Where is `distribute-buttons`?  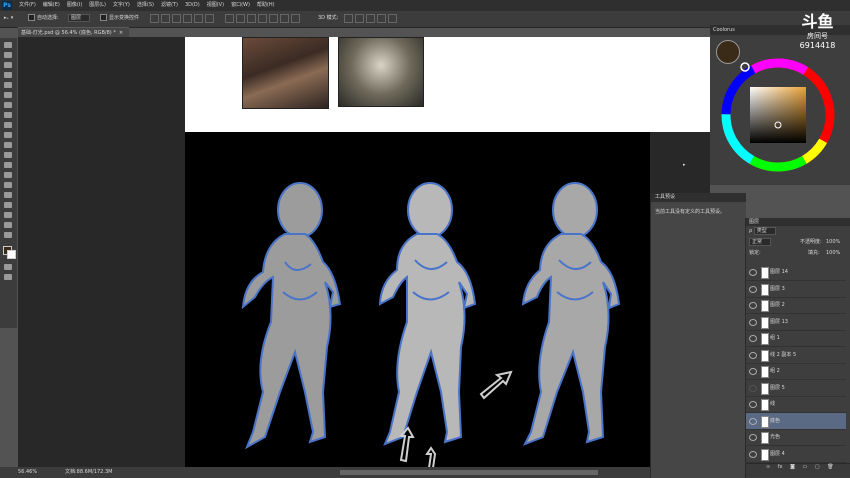 distribute-buttons is located at coordinates (263, 18).